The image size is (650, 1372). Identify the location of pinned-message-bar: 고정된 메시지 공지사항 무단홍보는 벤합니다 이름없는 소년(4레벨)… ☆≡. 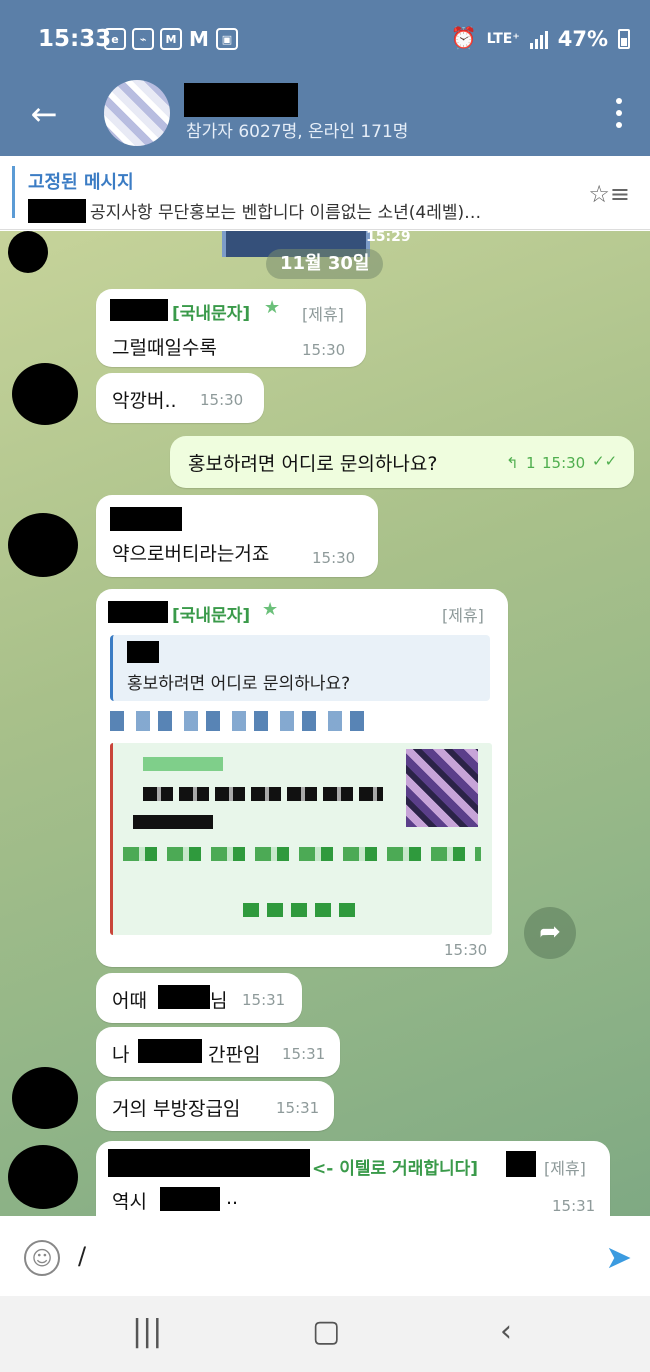
(325, 193).